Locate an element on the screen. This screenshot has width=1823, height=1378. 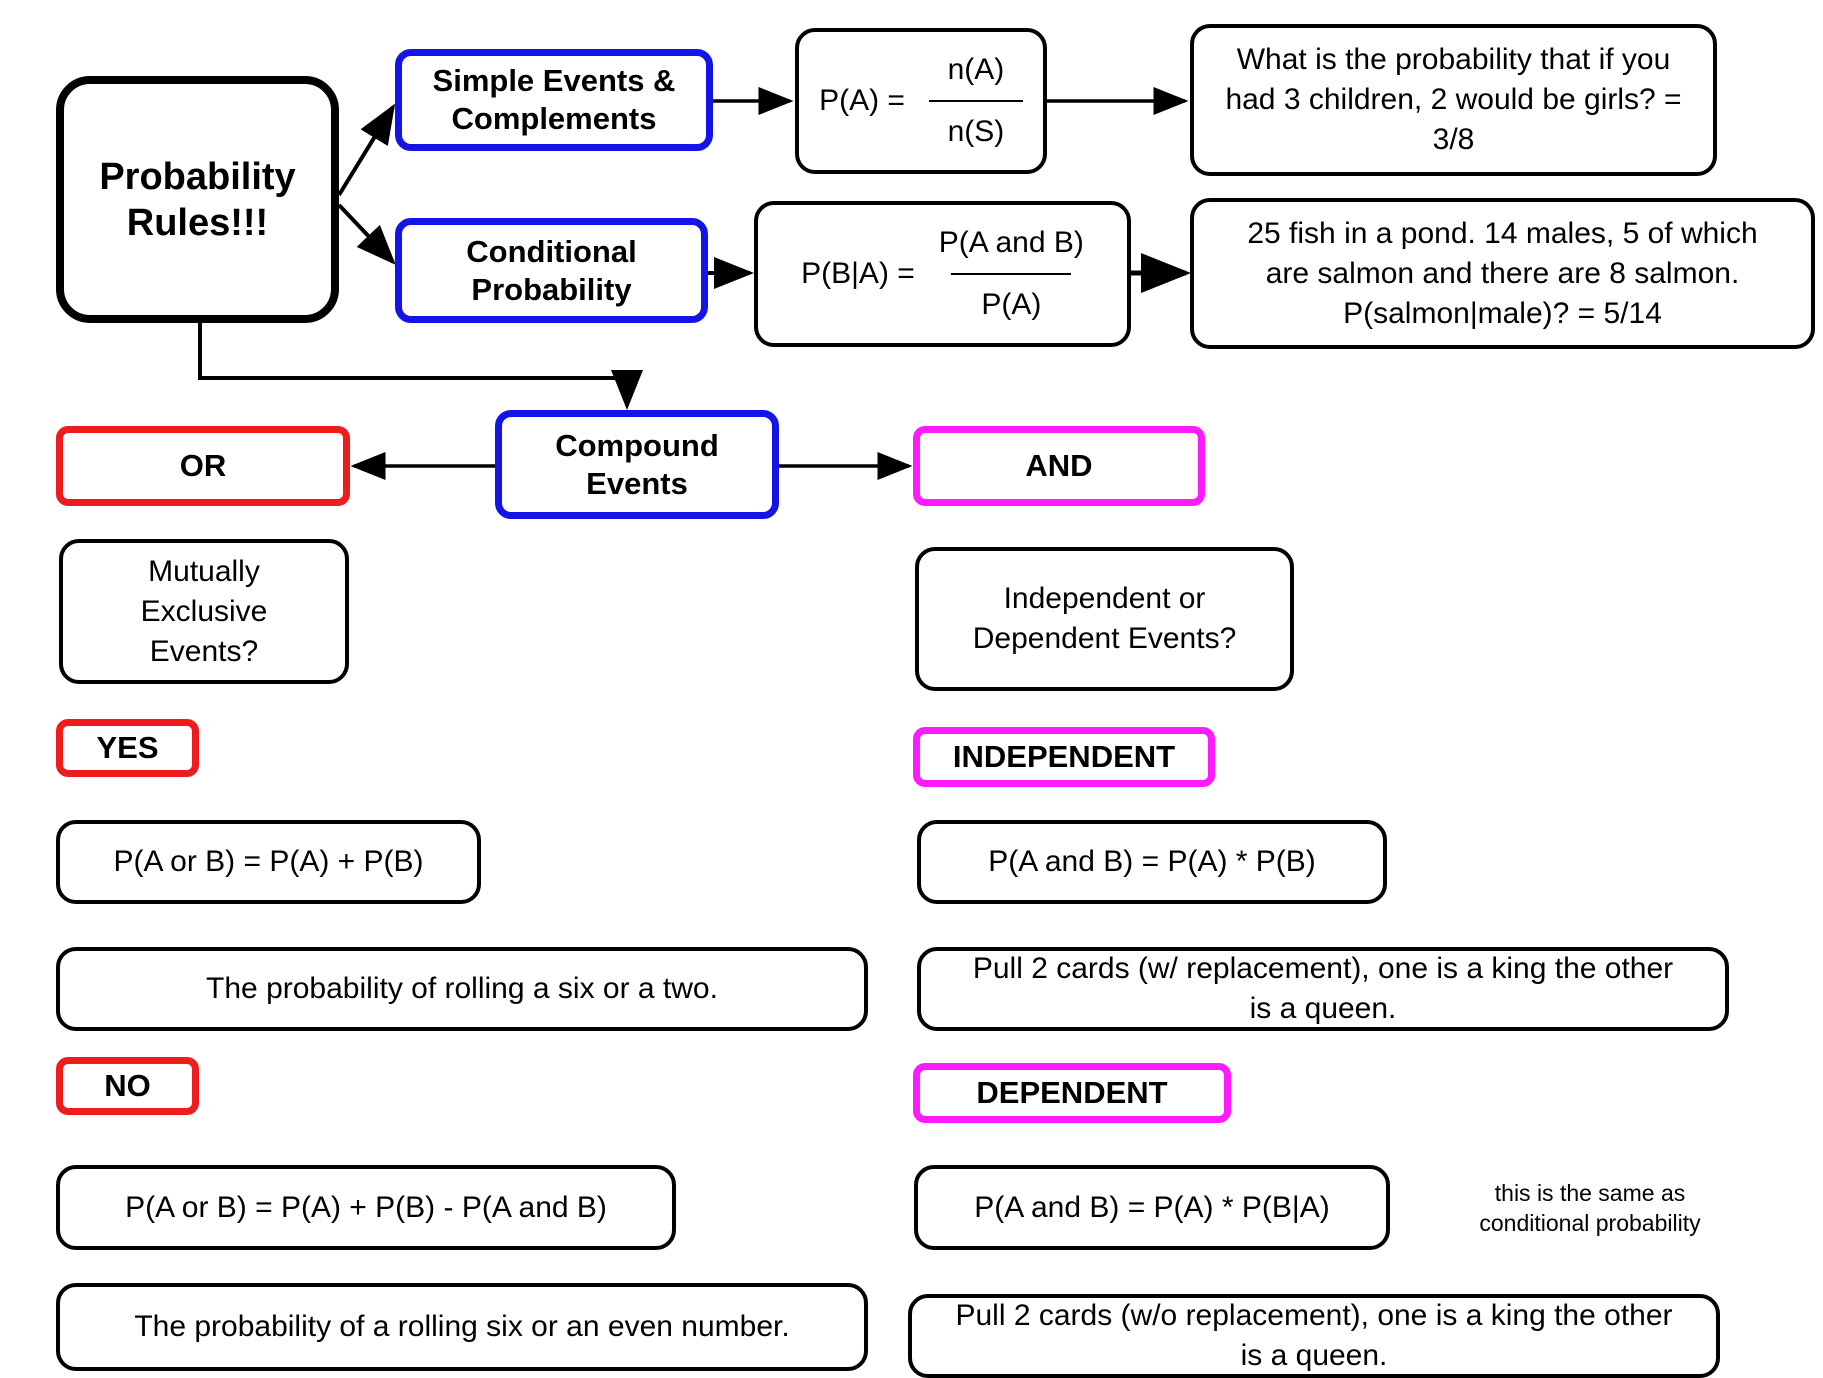
arrow-root-to-simple is located at coordinates (366, 150).